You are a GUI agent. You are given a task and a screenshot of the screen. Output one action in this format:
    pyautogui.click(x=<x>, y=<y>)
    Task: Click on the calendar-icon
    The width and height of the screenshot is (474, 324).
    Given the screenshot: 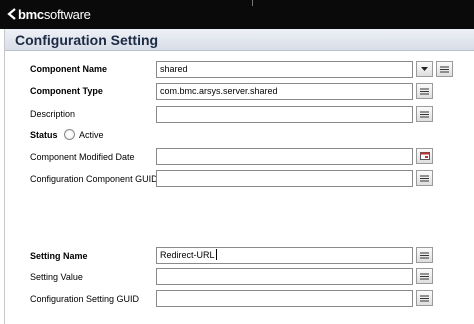 What is the action you would take?
    pyautogui.click(x=424, y=156)
    